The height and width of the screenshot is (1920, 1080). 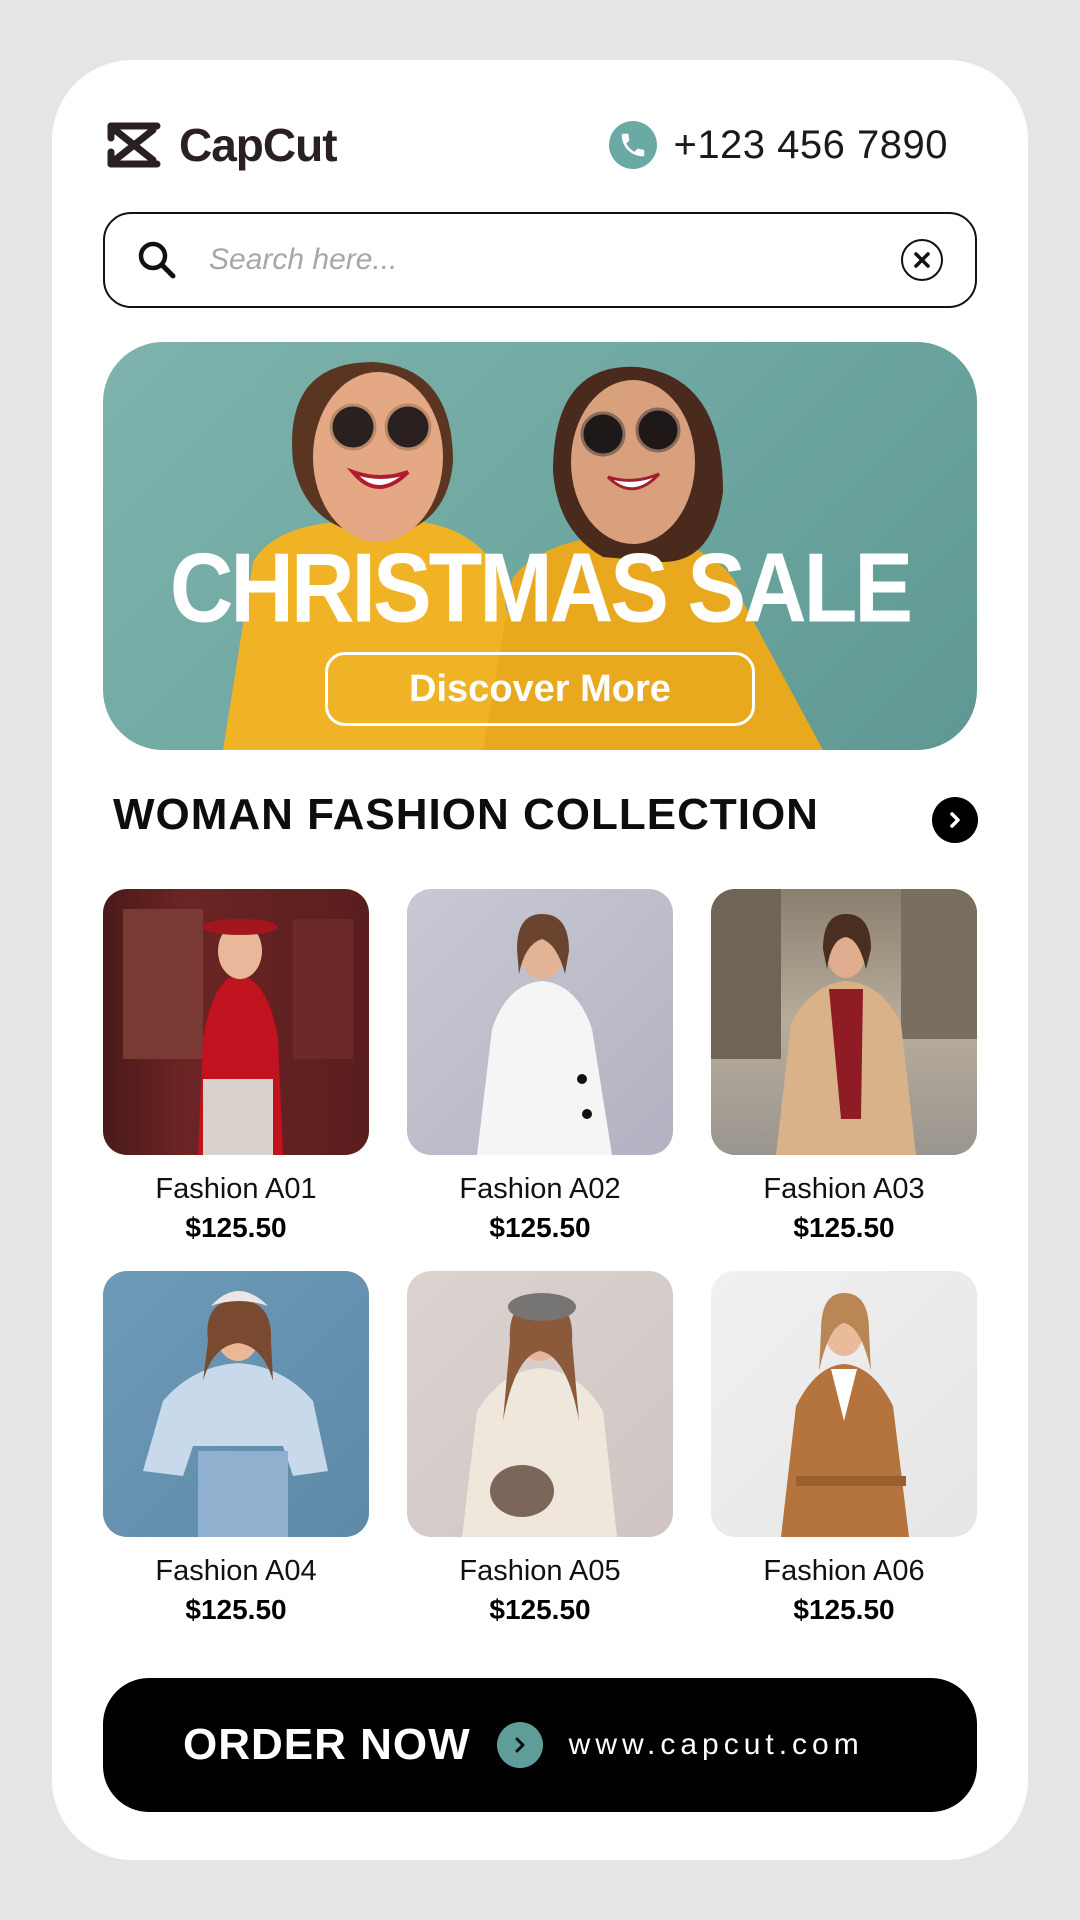 What do you see at coordinates (810, 144) in the screenshot?
I see `phone-number: +123 456 7890` at bounding box center [810, 144].